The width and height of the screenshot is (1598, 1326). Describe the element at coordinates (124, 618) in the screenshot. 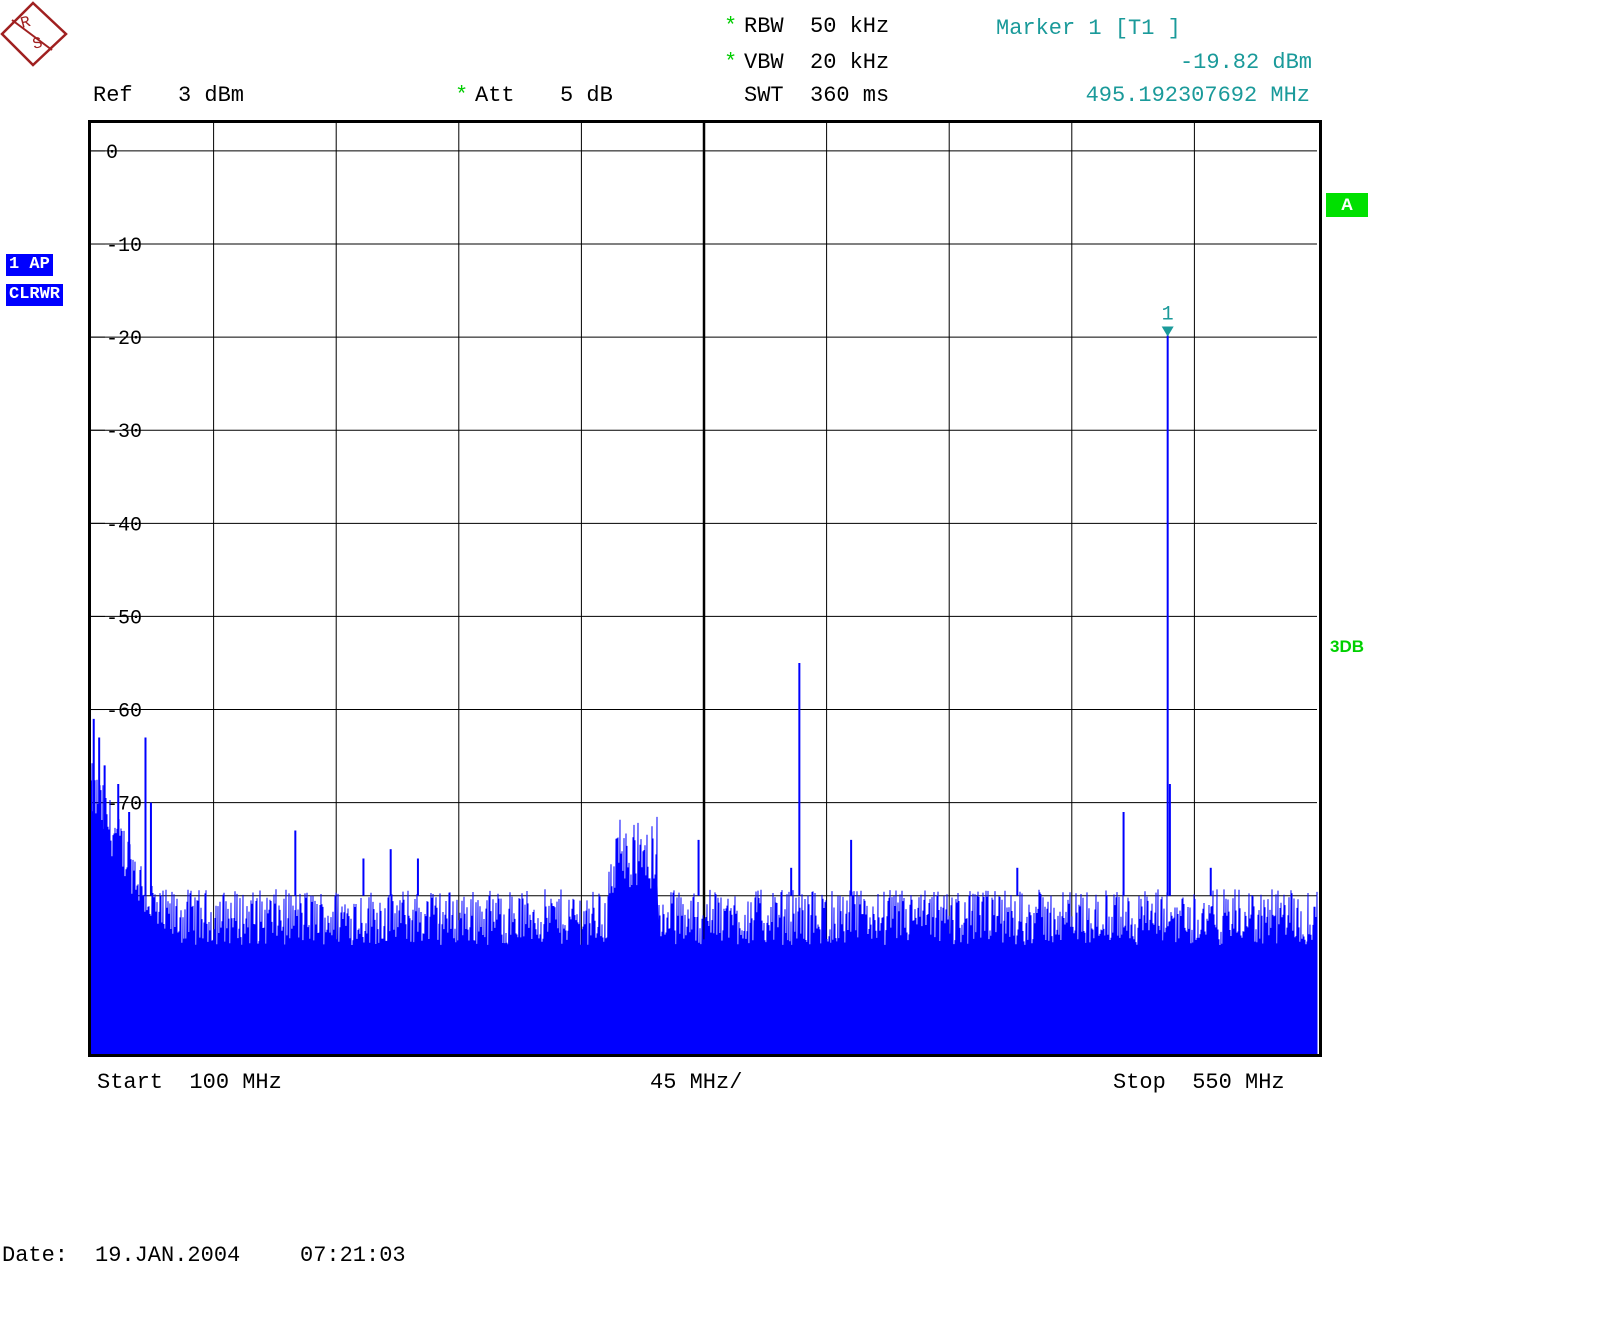

I see `y-tick-label: -50` at that location.